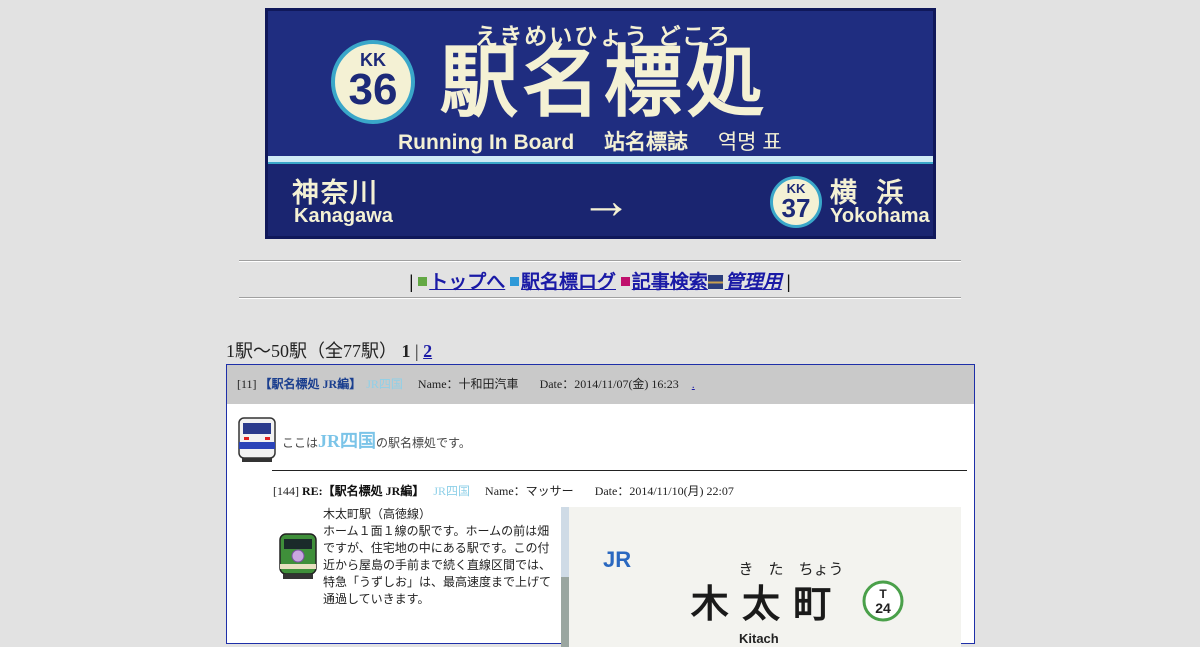 Image resolution: width=1200 pixels, height=647 pixels. Describe the element at coordinates (606, 201) in the screenshot. I see `arrow-right-icon: →` at that location.